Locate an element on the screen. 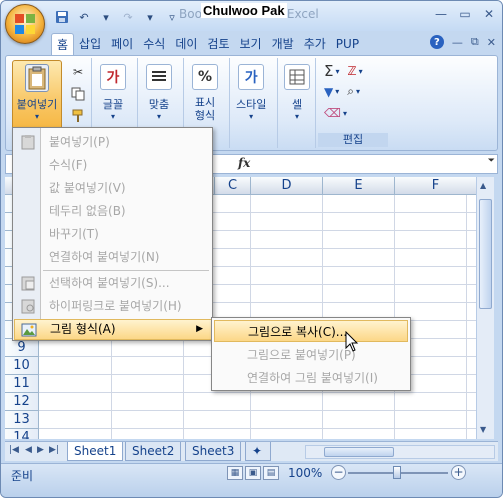 The width and height of the screenshot is (503, 498). row-header-9: 9 is located at coordinates (22, 348).